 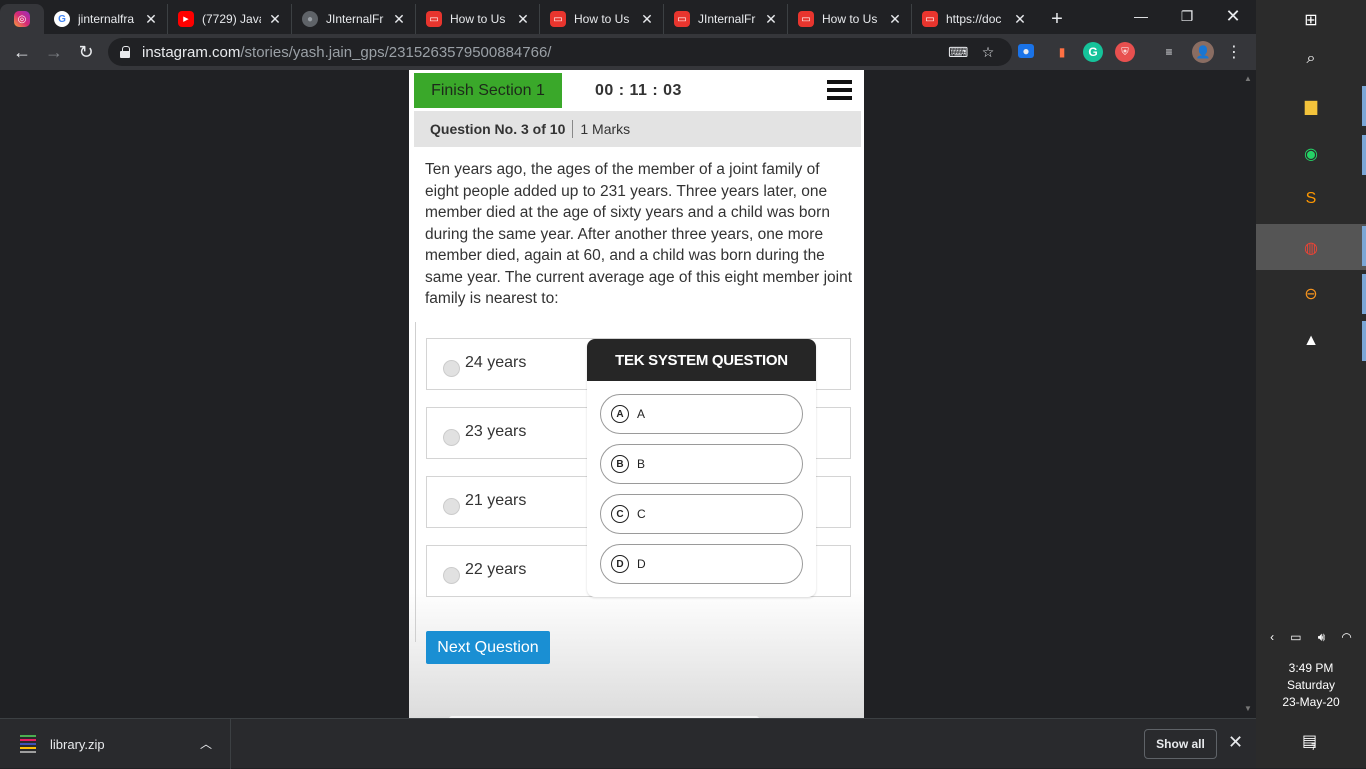 I want to click on whatsapp-icon: ◉, so click(x=1311, y=154).